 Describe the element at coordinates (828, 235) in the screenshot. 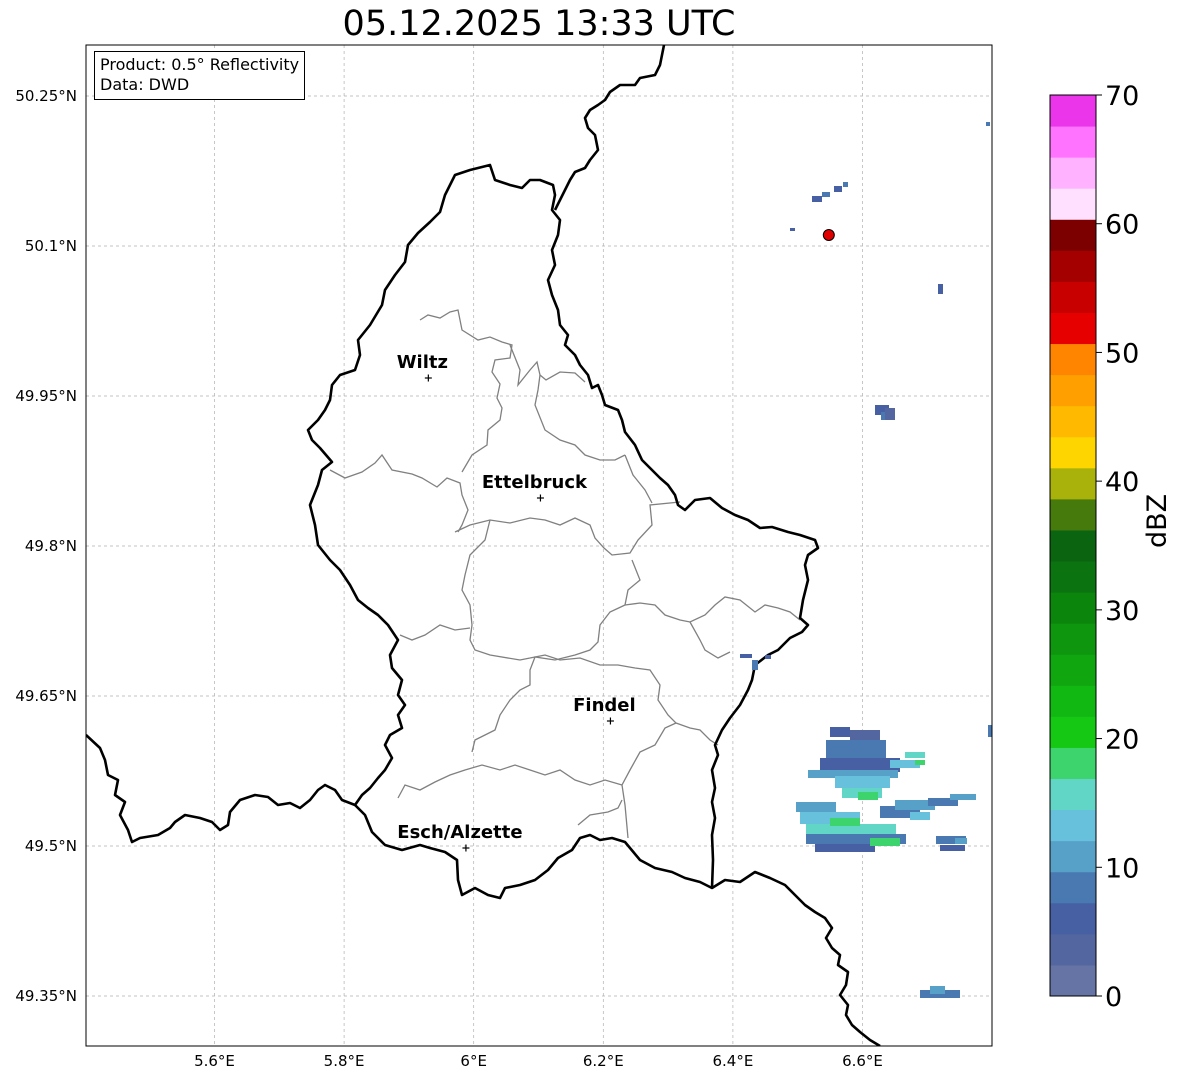

I see `radar-site-marker` at that location.